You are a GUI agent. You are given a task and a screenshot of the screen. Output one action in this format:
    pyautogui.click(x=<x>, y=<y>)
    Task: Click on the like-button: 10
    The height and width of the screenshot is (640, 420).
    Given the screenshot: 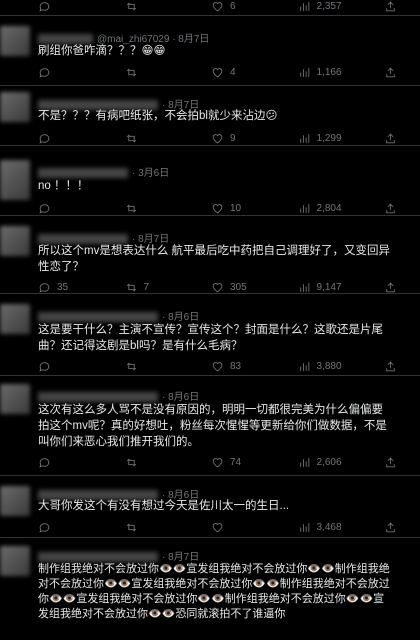 What is the action you would take?
    pyautogui.click(x=242, y=208)
    